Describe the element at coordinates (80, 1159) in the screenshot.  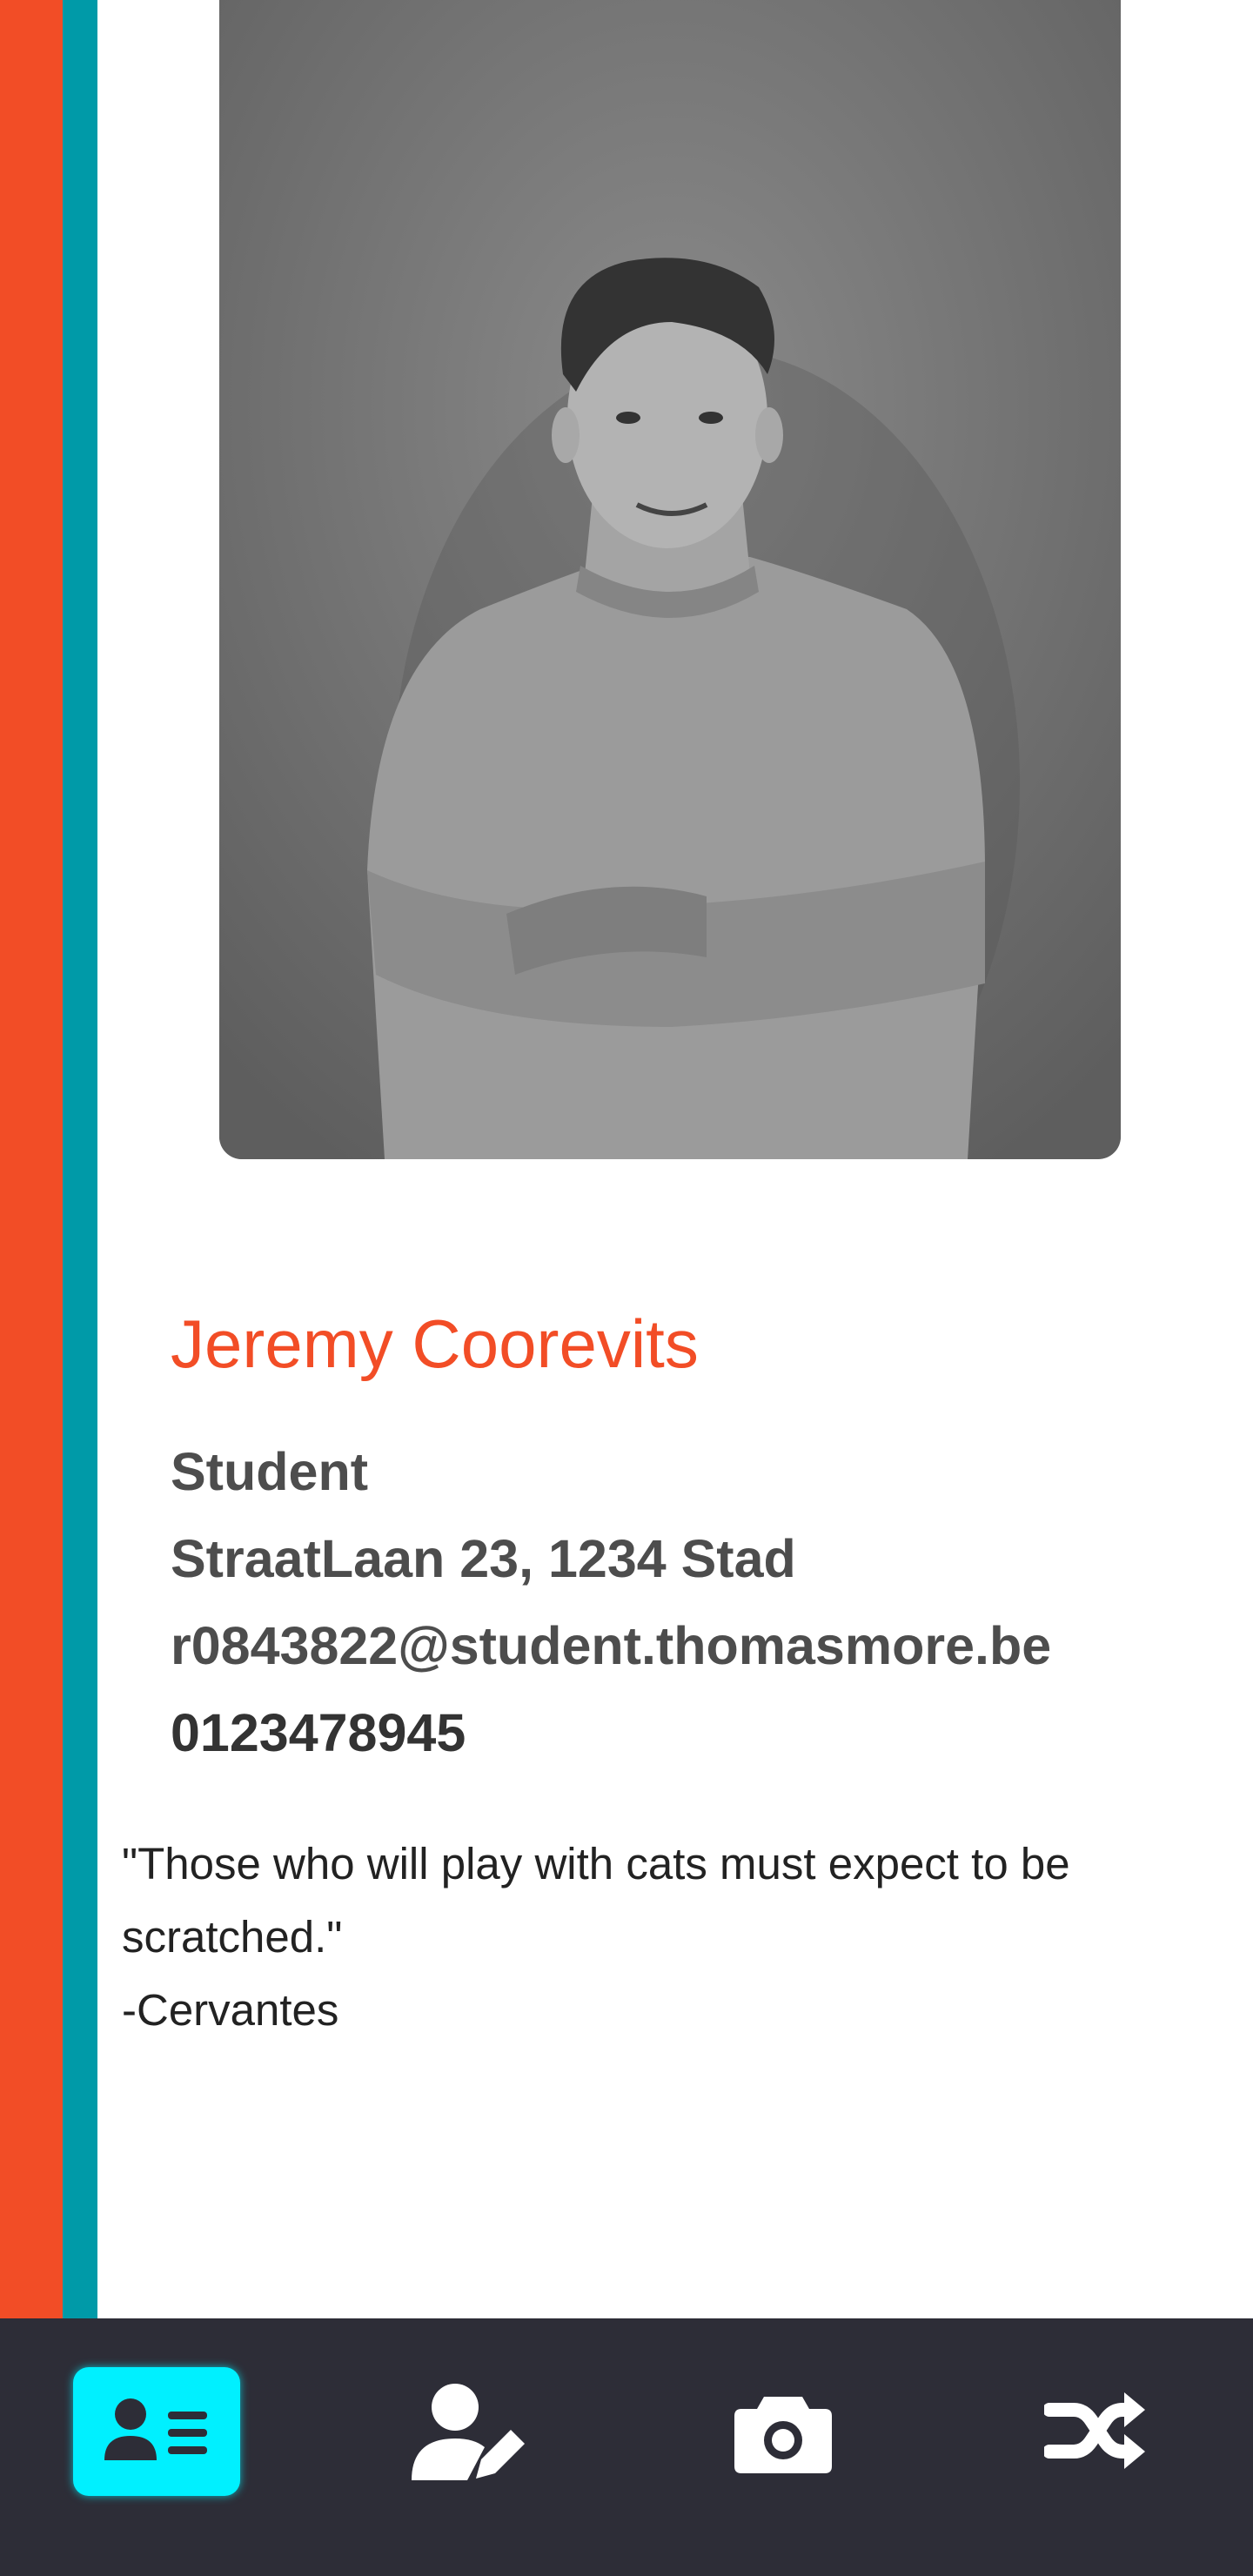
I see `accent-stripe-teal` at that location.